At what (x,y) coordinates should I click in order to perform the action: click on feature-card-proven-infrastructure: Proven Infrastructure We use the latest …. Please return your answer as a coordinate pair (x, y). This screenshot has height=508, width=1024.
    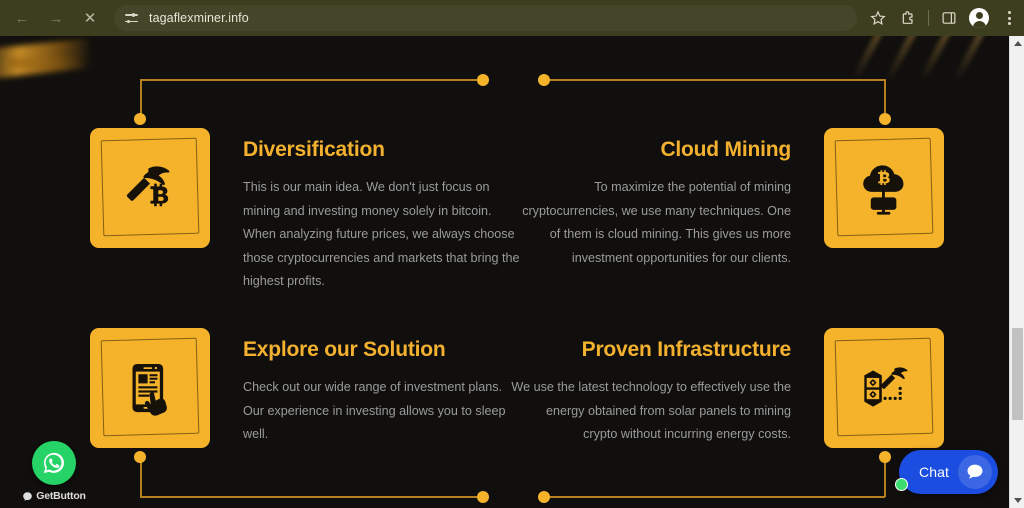
    Looking at the image, I should click on (727, 388).